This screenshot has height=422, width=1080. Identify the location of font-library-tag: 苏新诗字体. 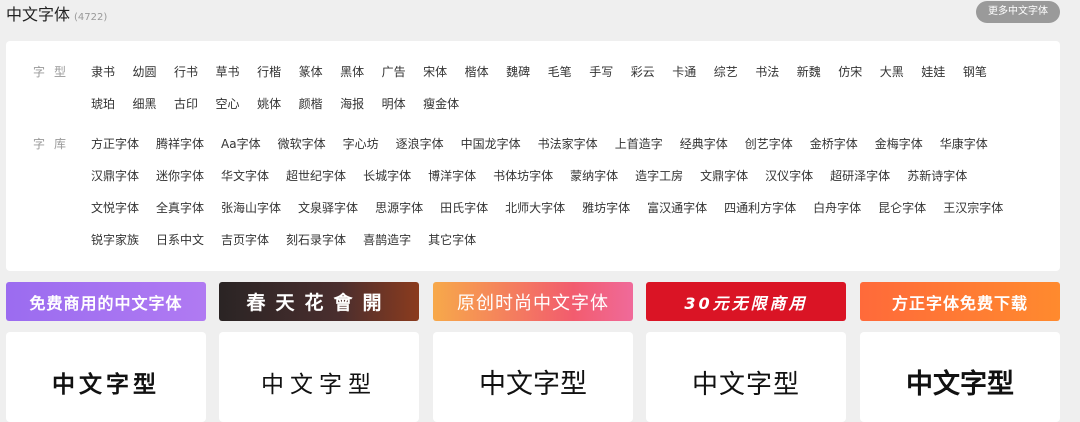
(937, 176).